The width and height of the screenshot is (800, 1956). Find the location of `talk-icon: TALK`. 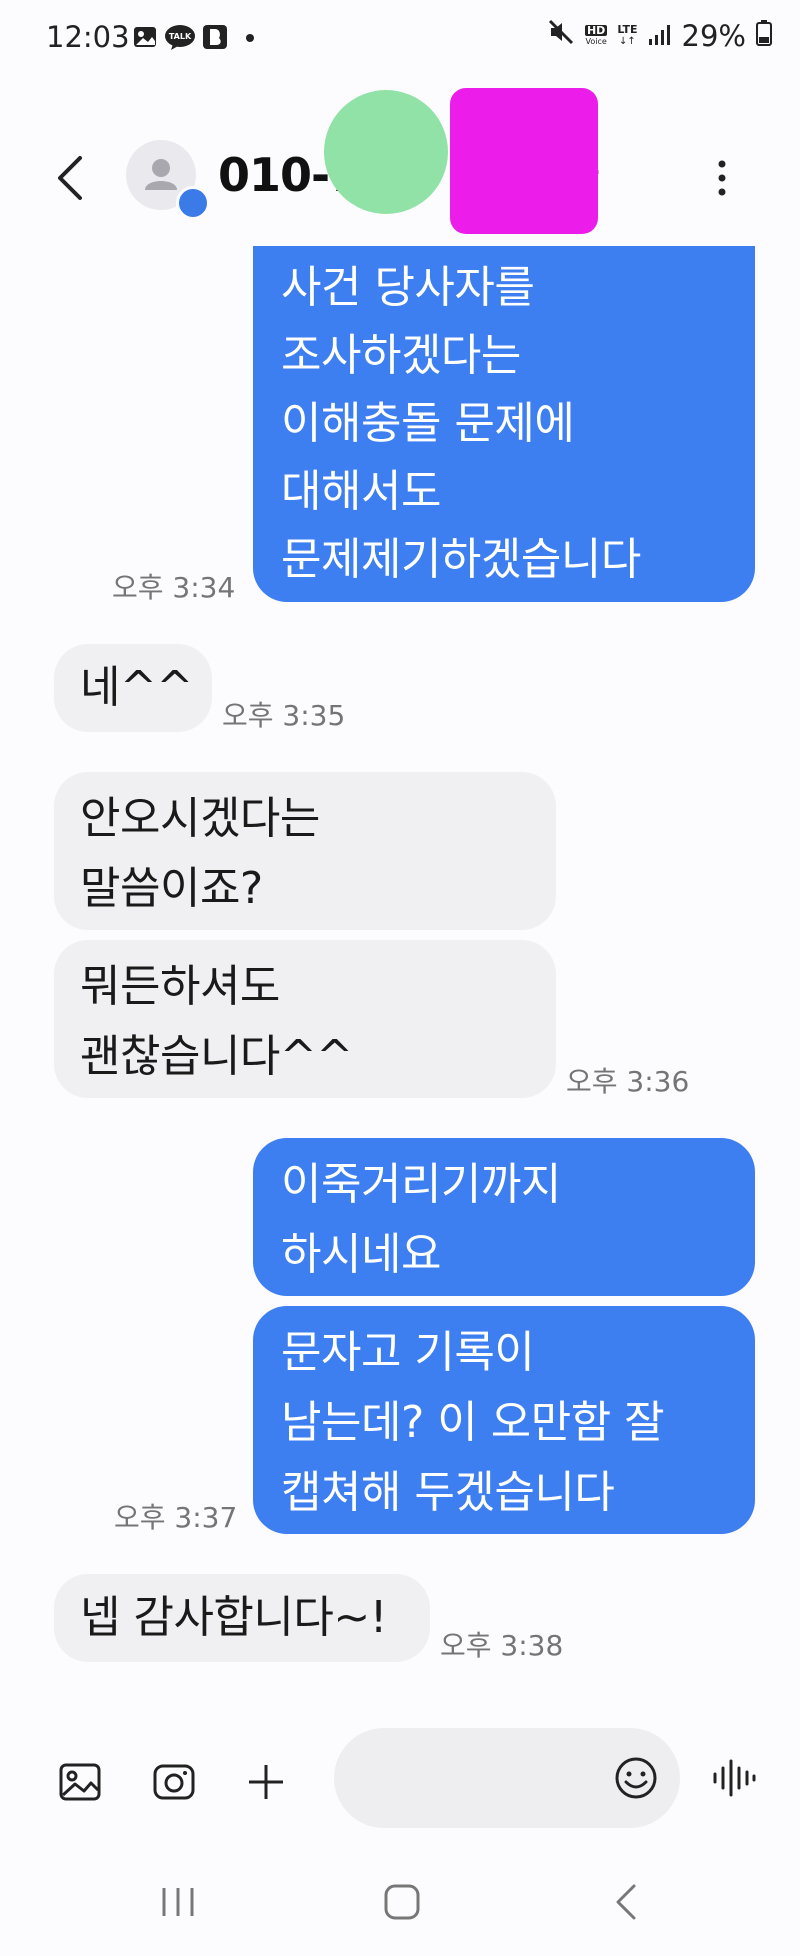

talk-icon: TALK is located at coordinates (180, 37).